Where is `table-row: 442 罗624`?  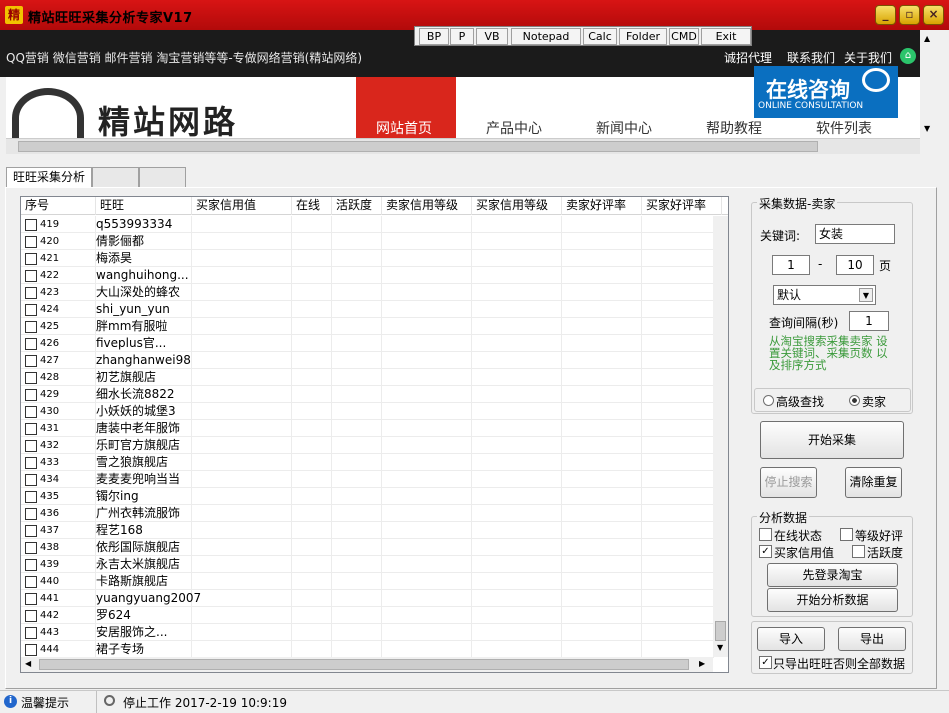
table-row: 442 罗624 is located at coordinates (367, 615).